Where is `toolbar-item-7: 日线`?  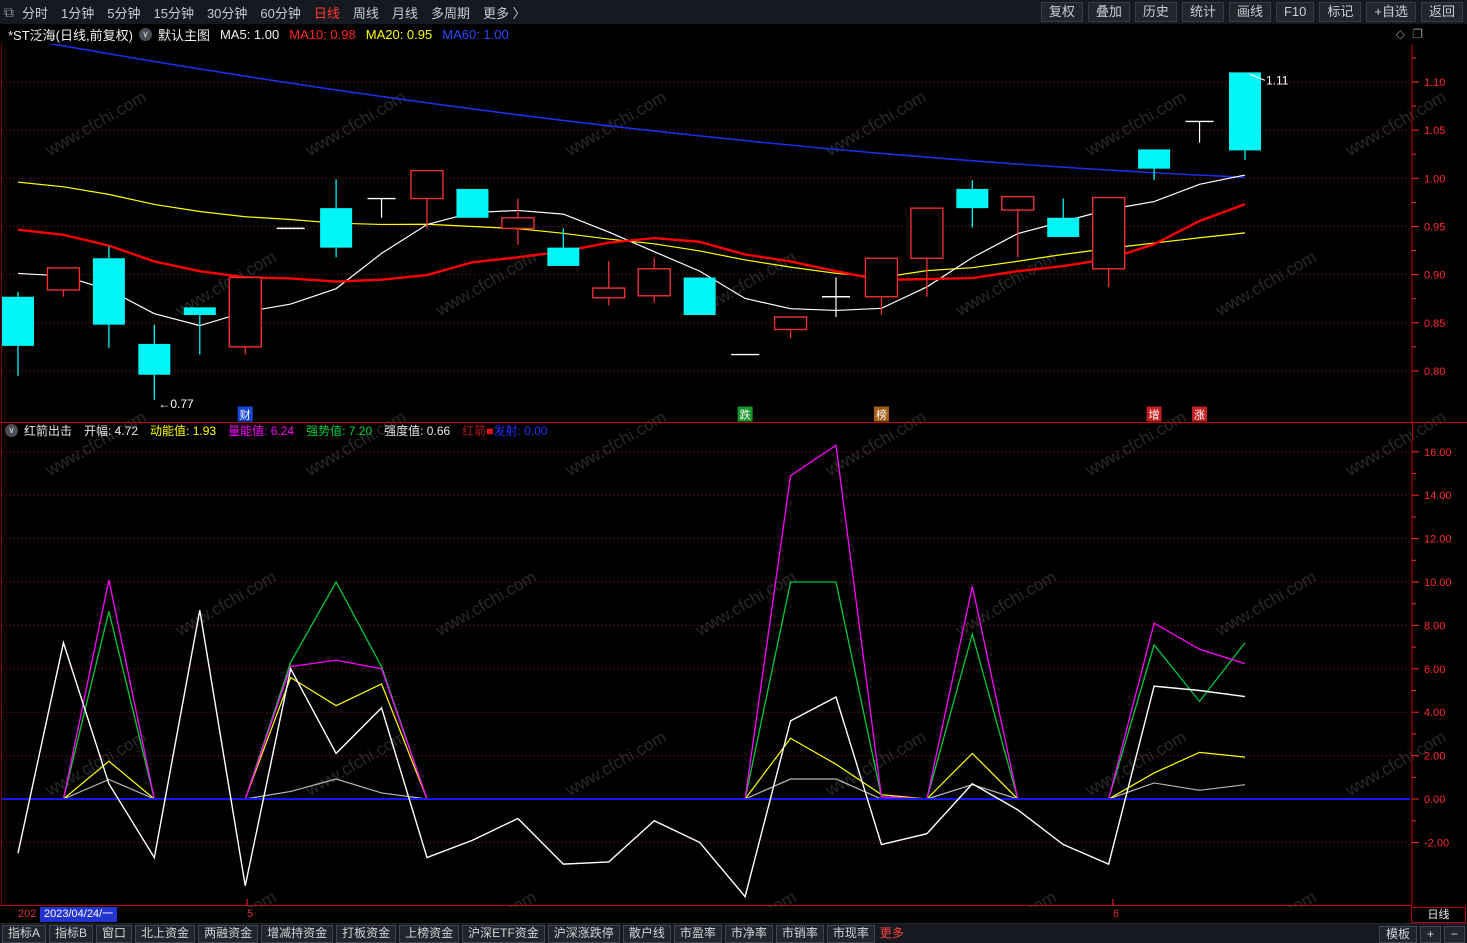 toolbar-item-7: 日线 is located at coordinates (327, 12).